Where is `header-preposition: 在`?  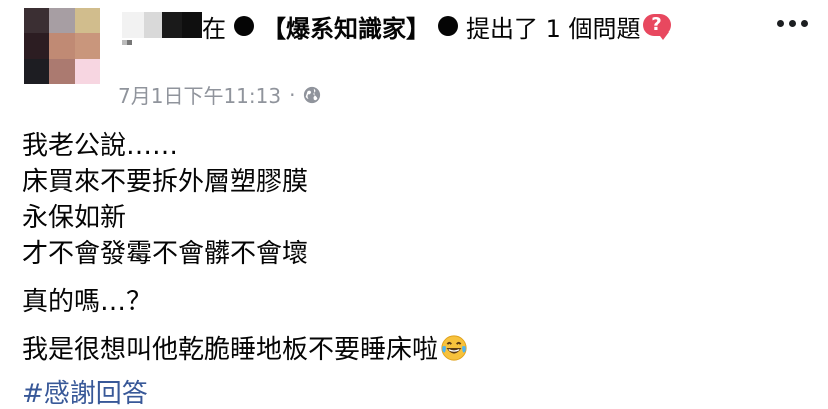
header-preposition: 在 is located at coordinates (214, 28).